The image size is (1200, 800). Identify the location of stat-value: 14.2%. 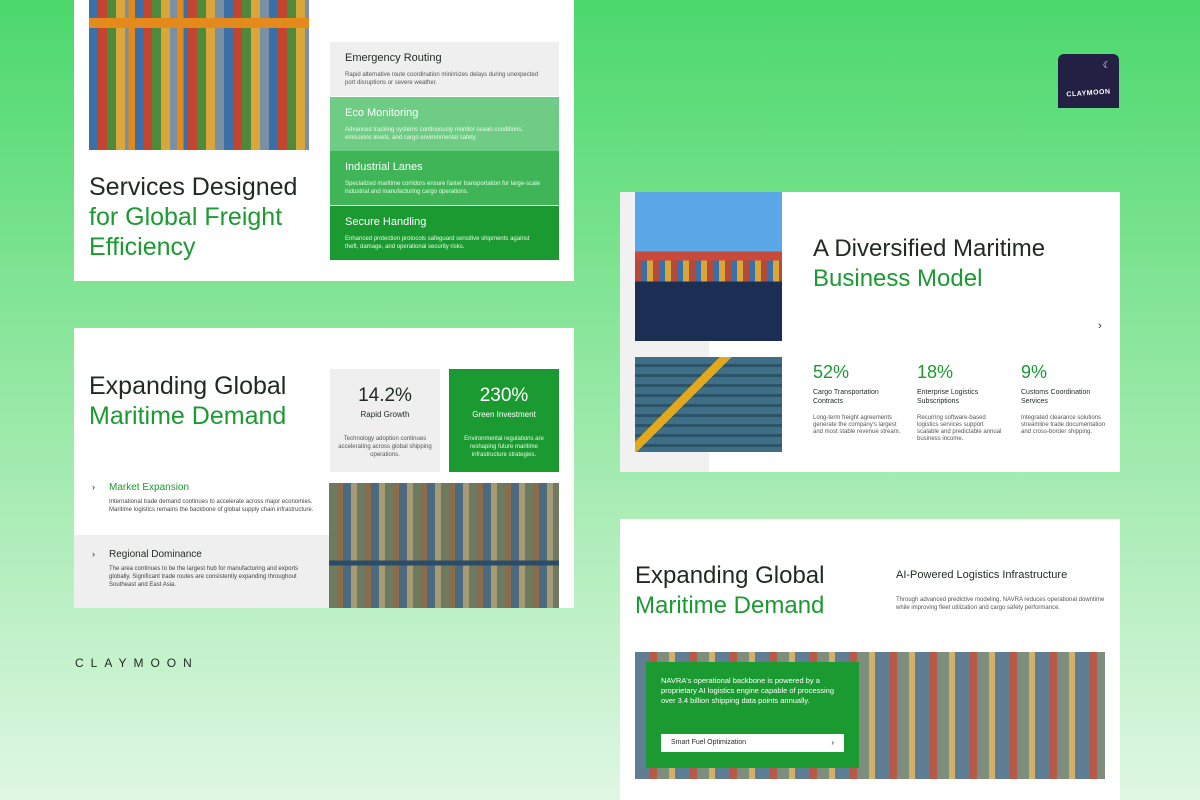
(385, 395).